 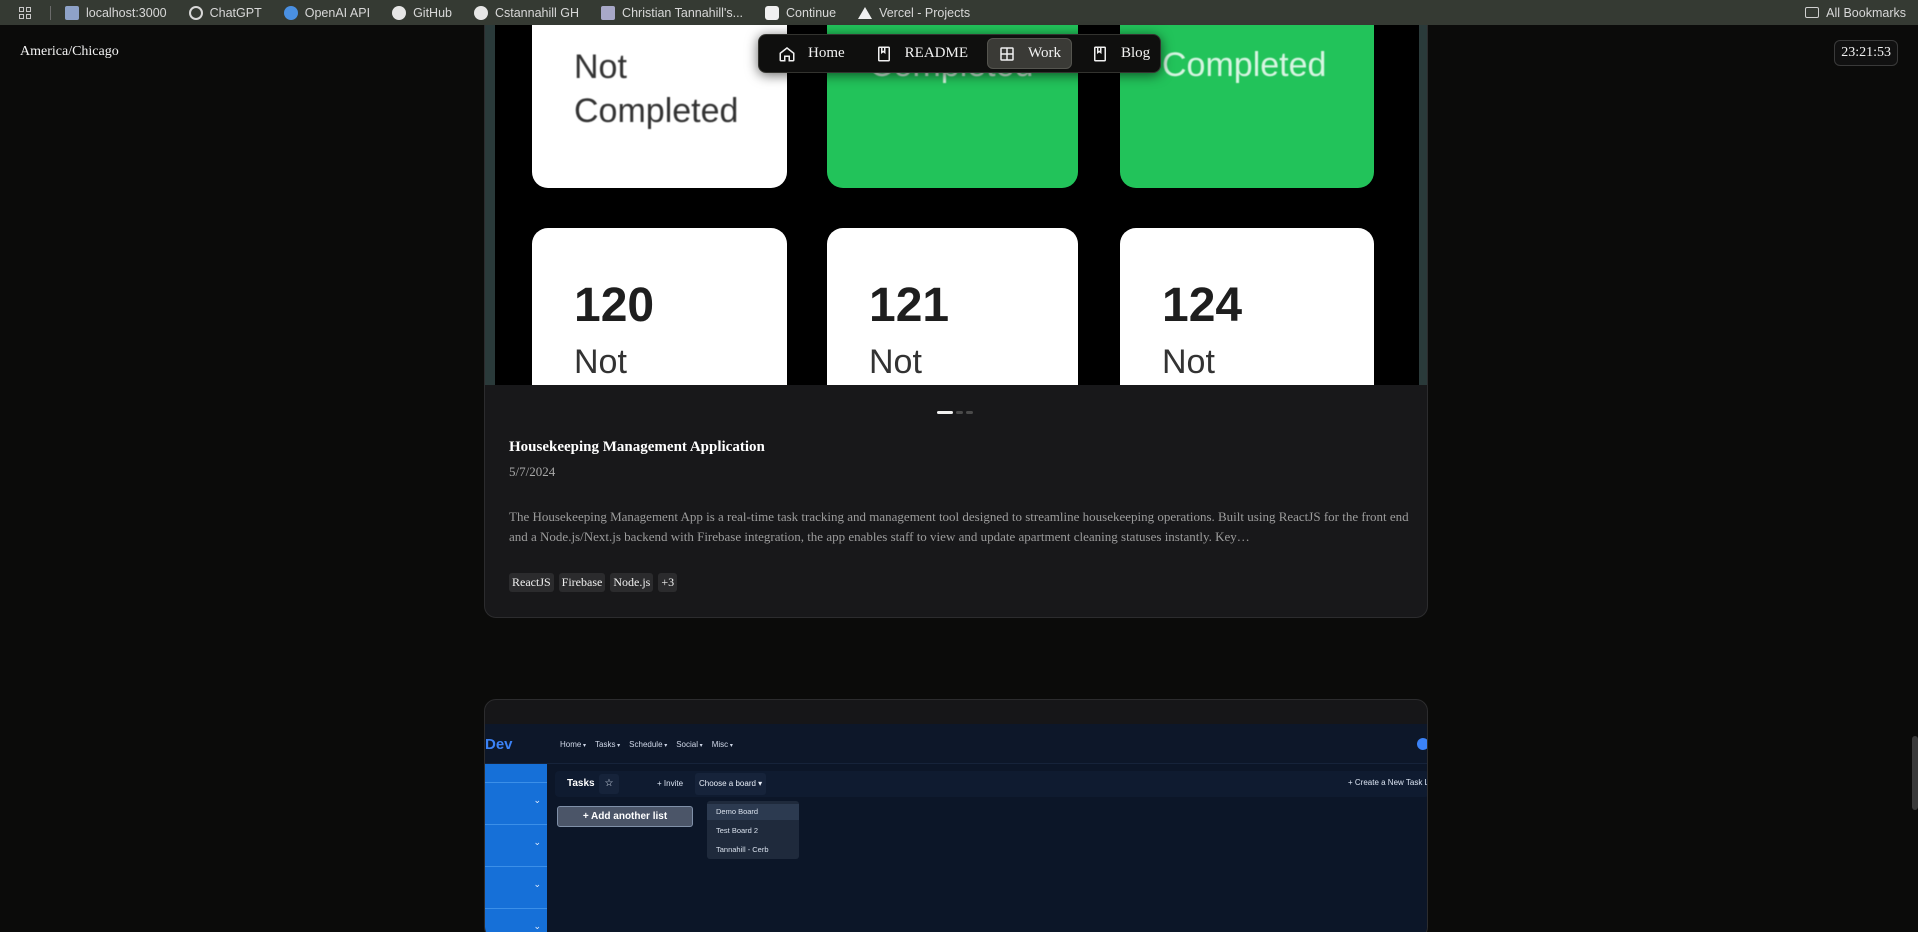 What do you see at coordinates (772, 12) in the screenshot?
I see `continue-icon` at bounding box center [772, 12].